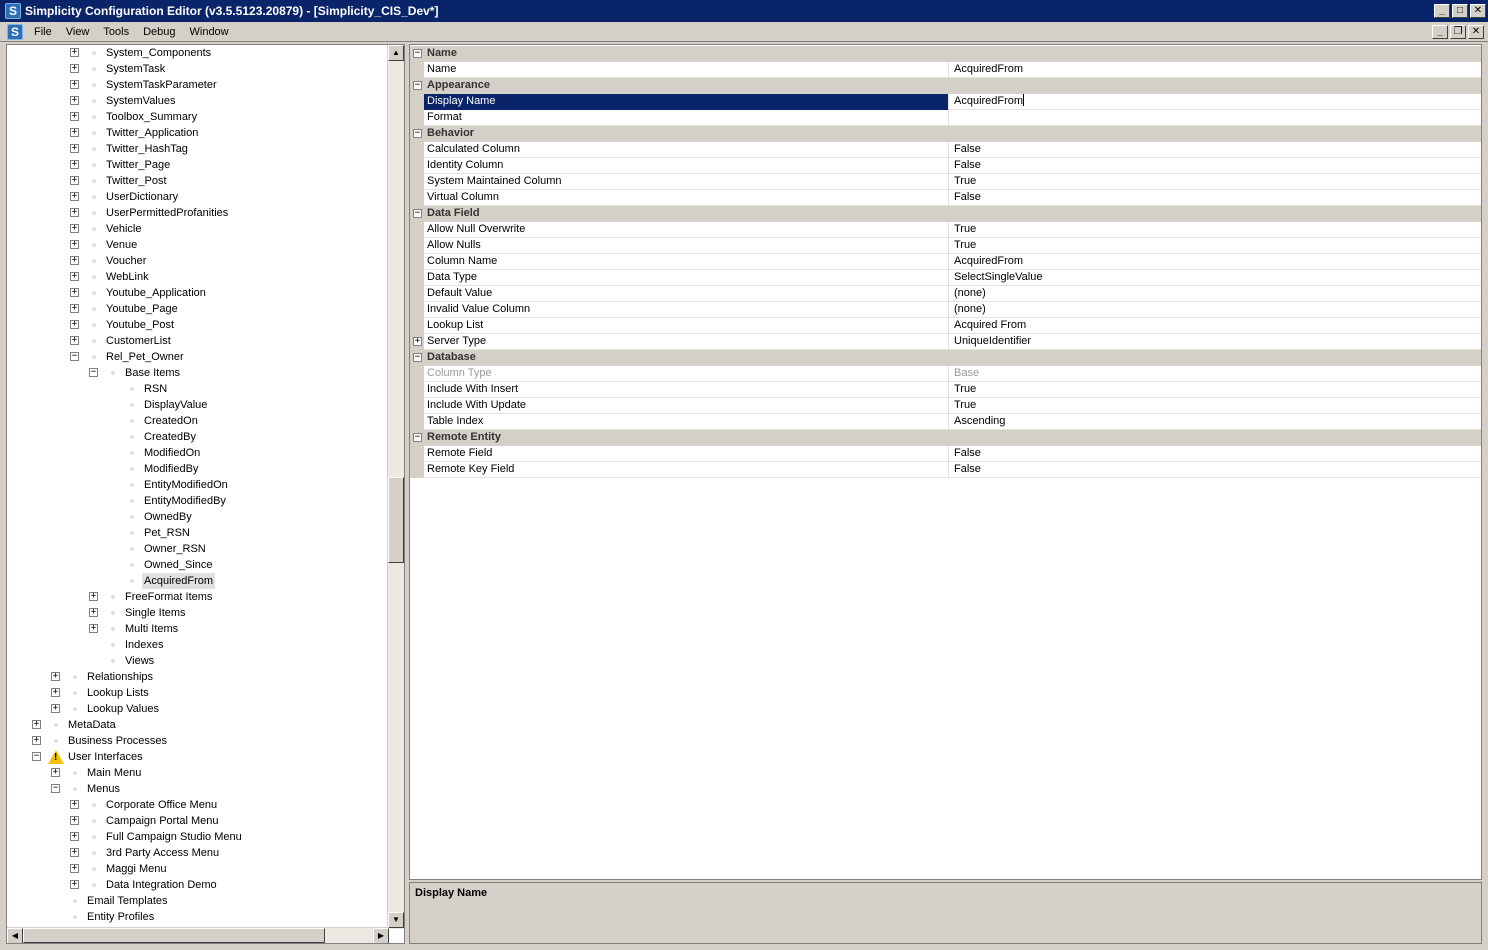  Describe the element at coordinates (396, 53) in the screenshot. I see `scroll-up-button: ▲` at that location.